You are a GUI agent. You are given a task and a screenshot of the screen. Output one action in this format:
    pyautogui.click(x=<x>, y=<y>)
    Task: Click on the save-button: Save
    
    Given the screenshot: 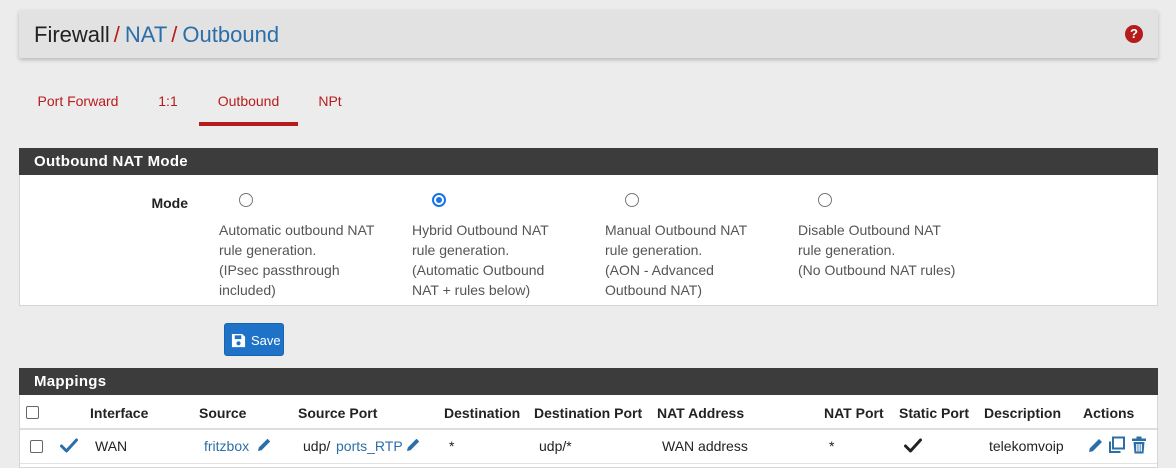 What is the action you would take?
    pyautogui.click(x=254, y=339)
    